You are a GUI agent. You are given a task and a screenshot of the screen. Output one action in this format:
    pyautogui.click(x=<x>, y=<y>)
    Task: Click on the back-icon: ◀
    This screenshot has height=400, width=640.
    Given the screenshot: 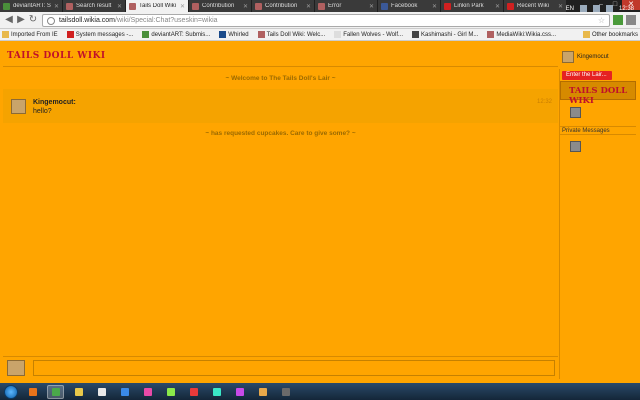 What is the action you would take?
    pyautogui.click(x=9, y=20)
    